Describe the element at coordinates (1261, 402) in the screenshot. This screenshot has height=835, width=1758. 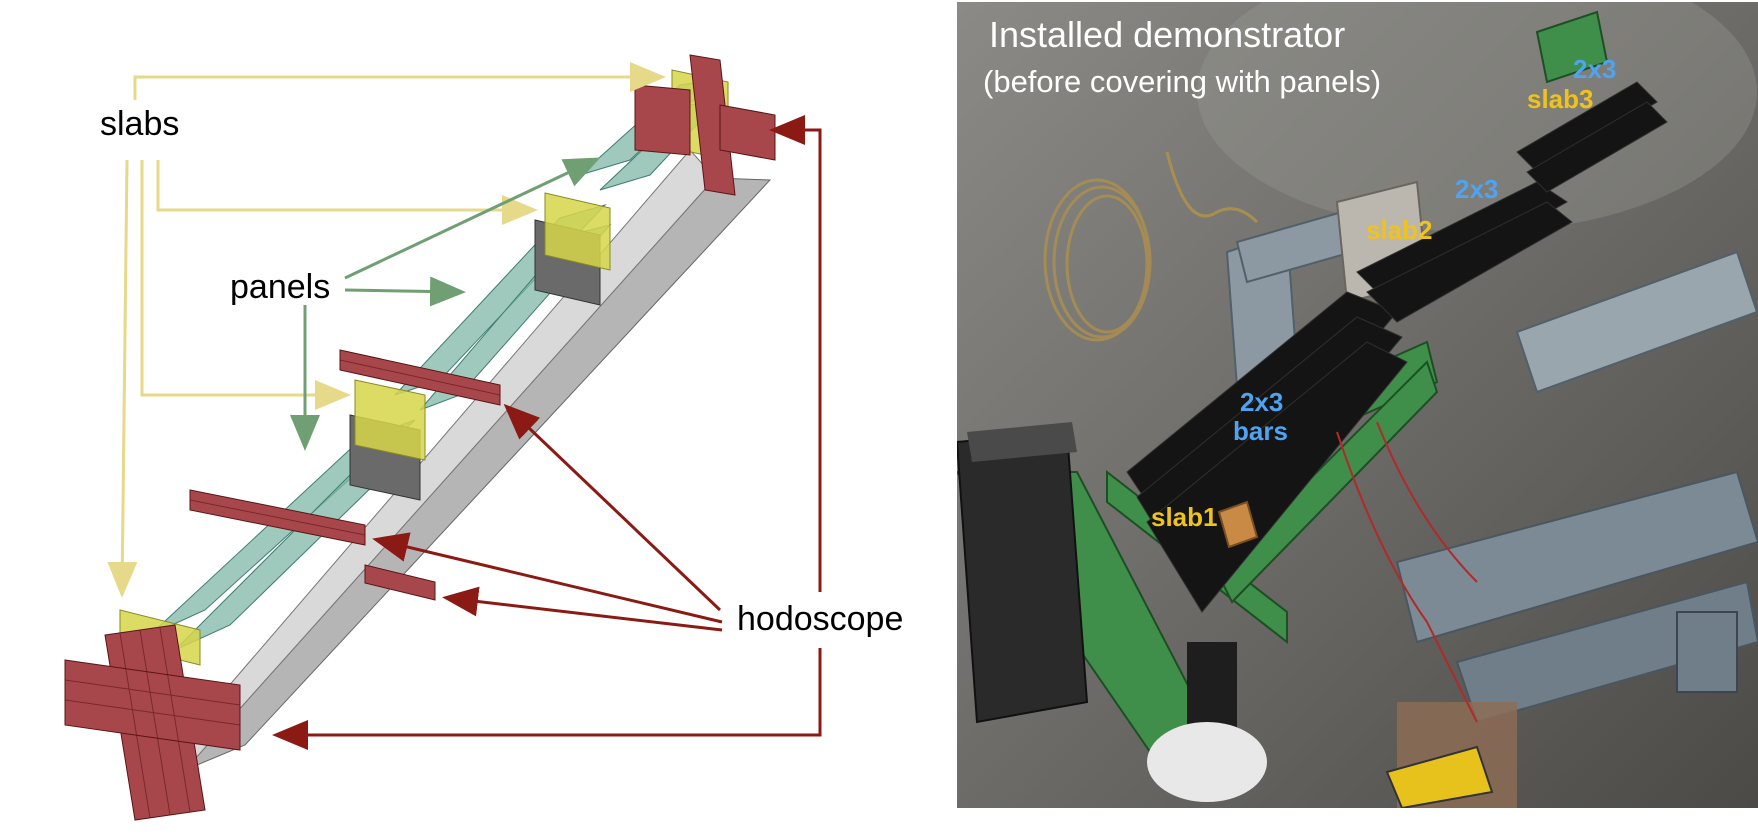
I see `bars-2x3-low-tag: 2x3` at that location.